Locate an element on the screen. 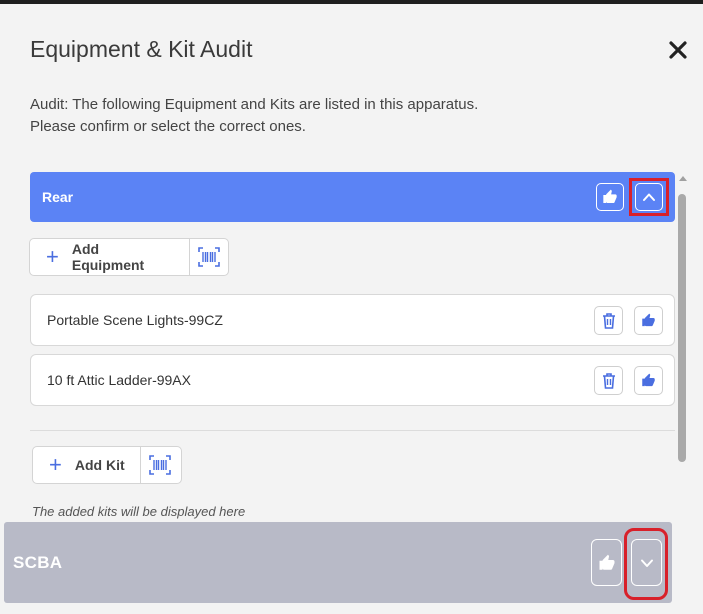  kits-empty-hint: The added kits will be displayed here is located at coordinates (139, 511).